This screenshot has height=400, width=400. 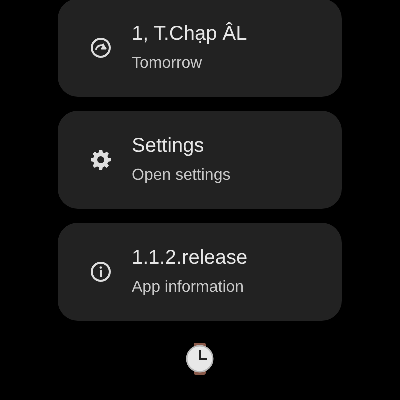 I want to click on settings-icon, so click(x=101, y=160).